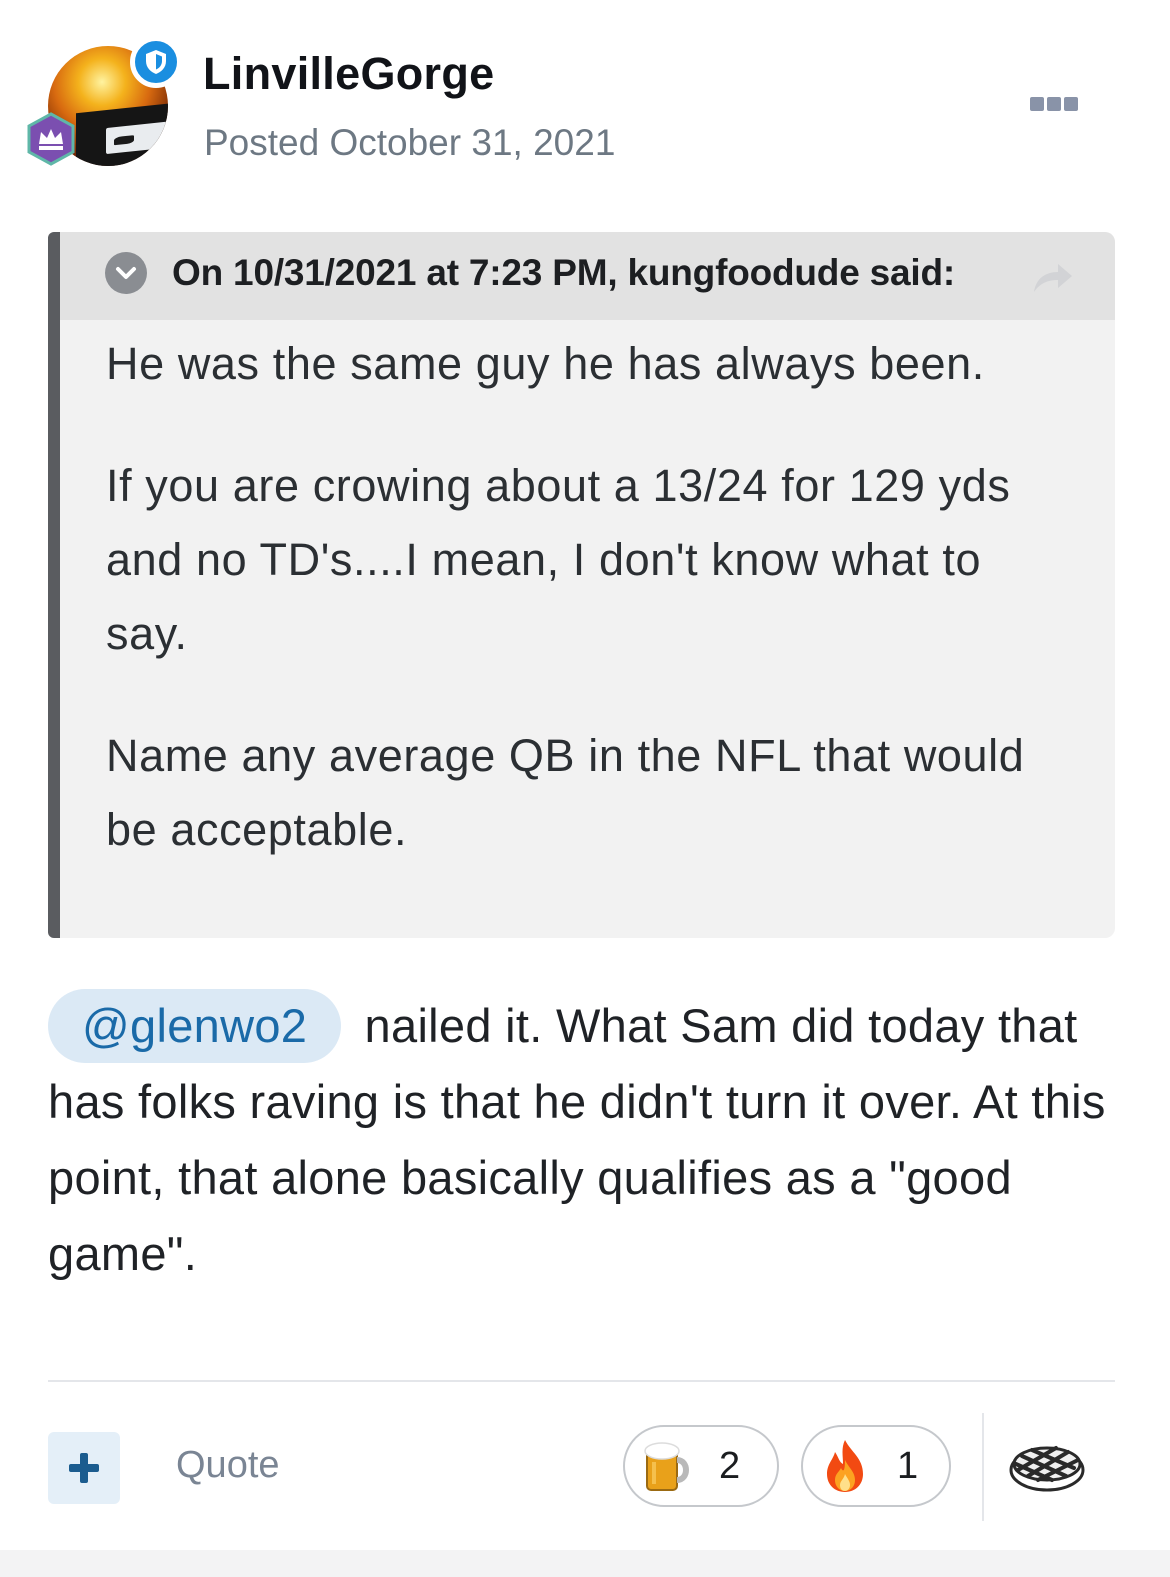  I want to click on quote-paragraph: He was the same guy he has always been., so click(545, 363).